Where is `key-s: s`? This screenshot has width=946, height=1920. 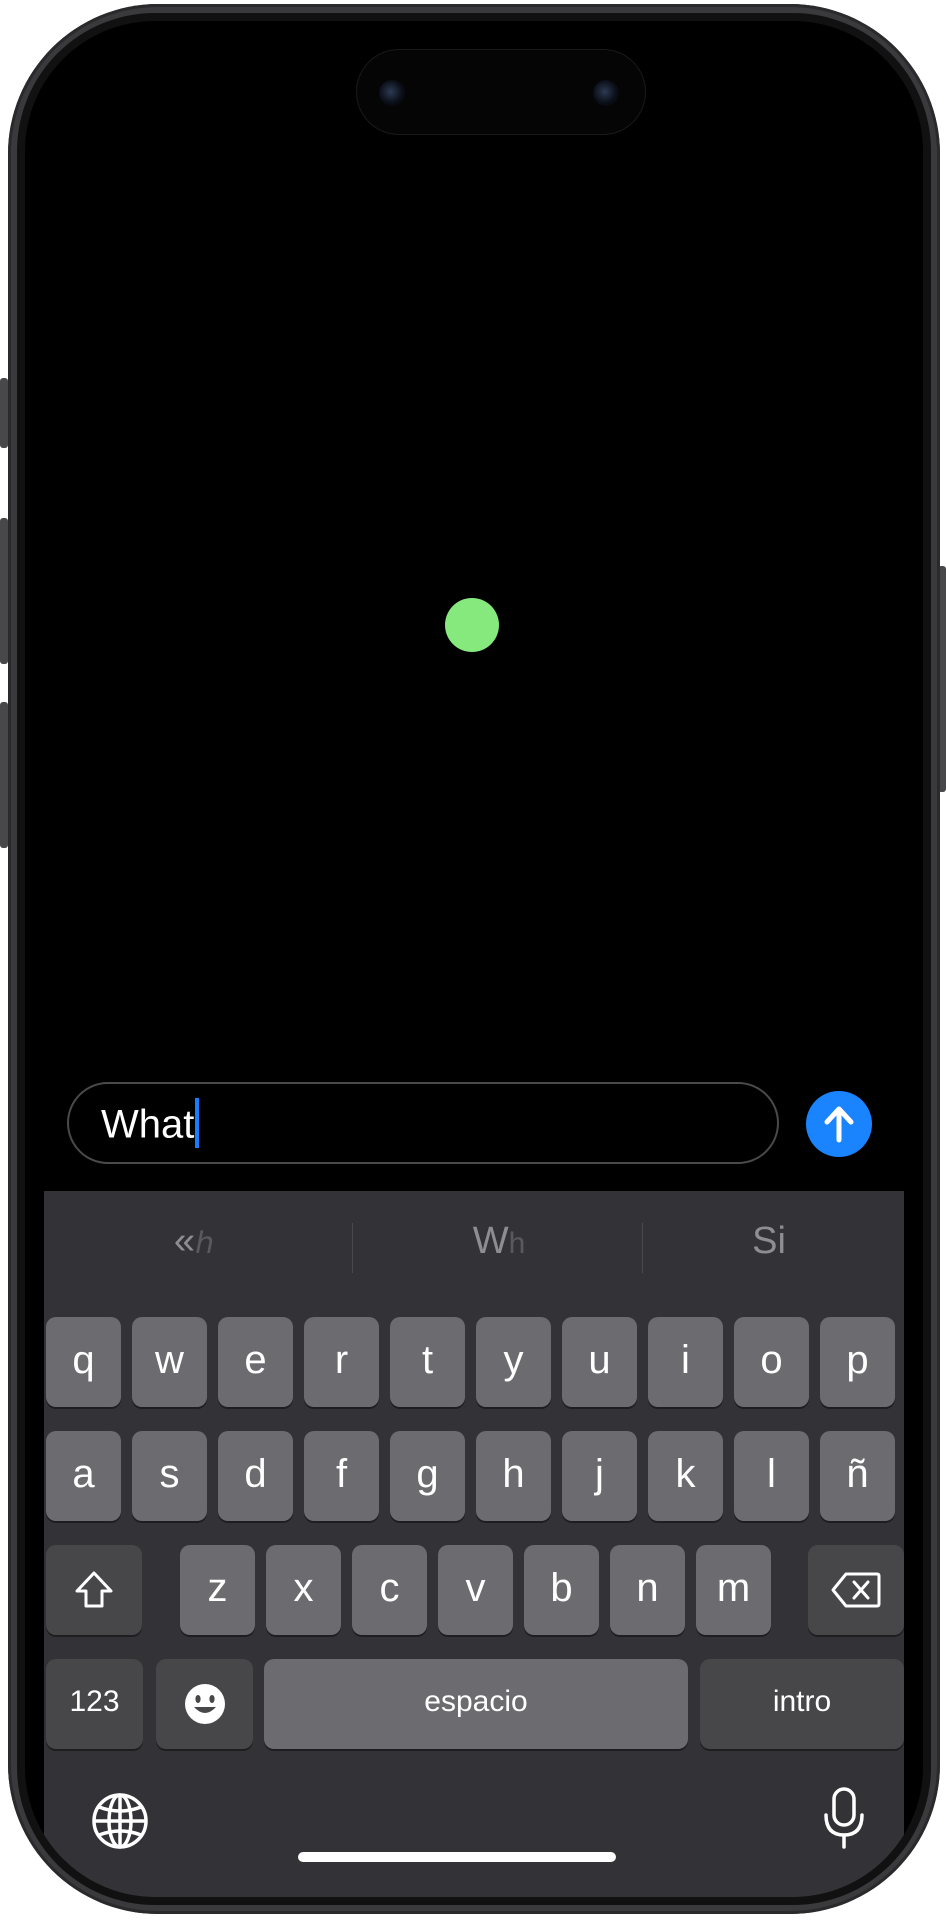
key-s: s is located at coordinates (169, 1476).